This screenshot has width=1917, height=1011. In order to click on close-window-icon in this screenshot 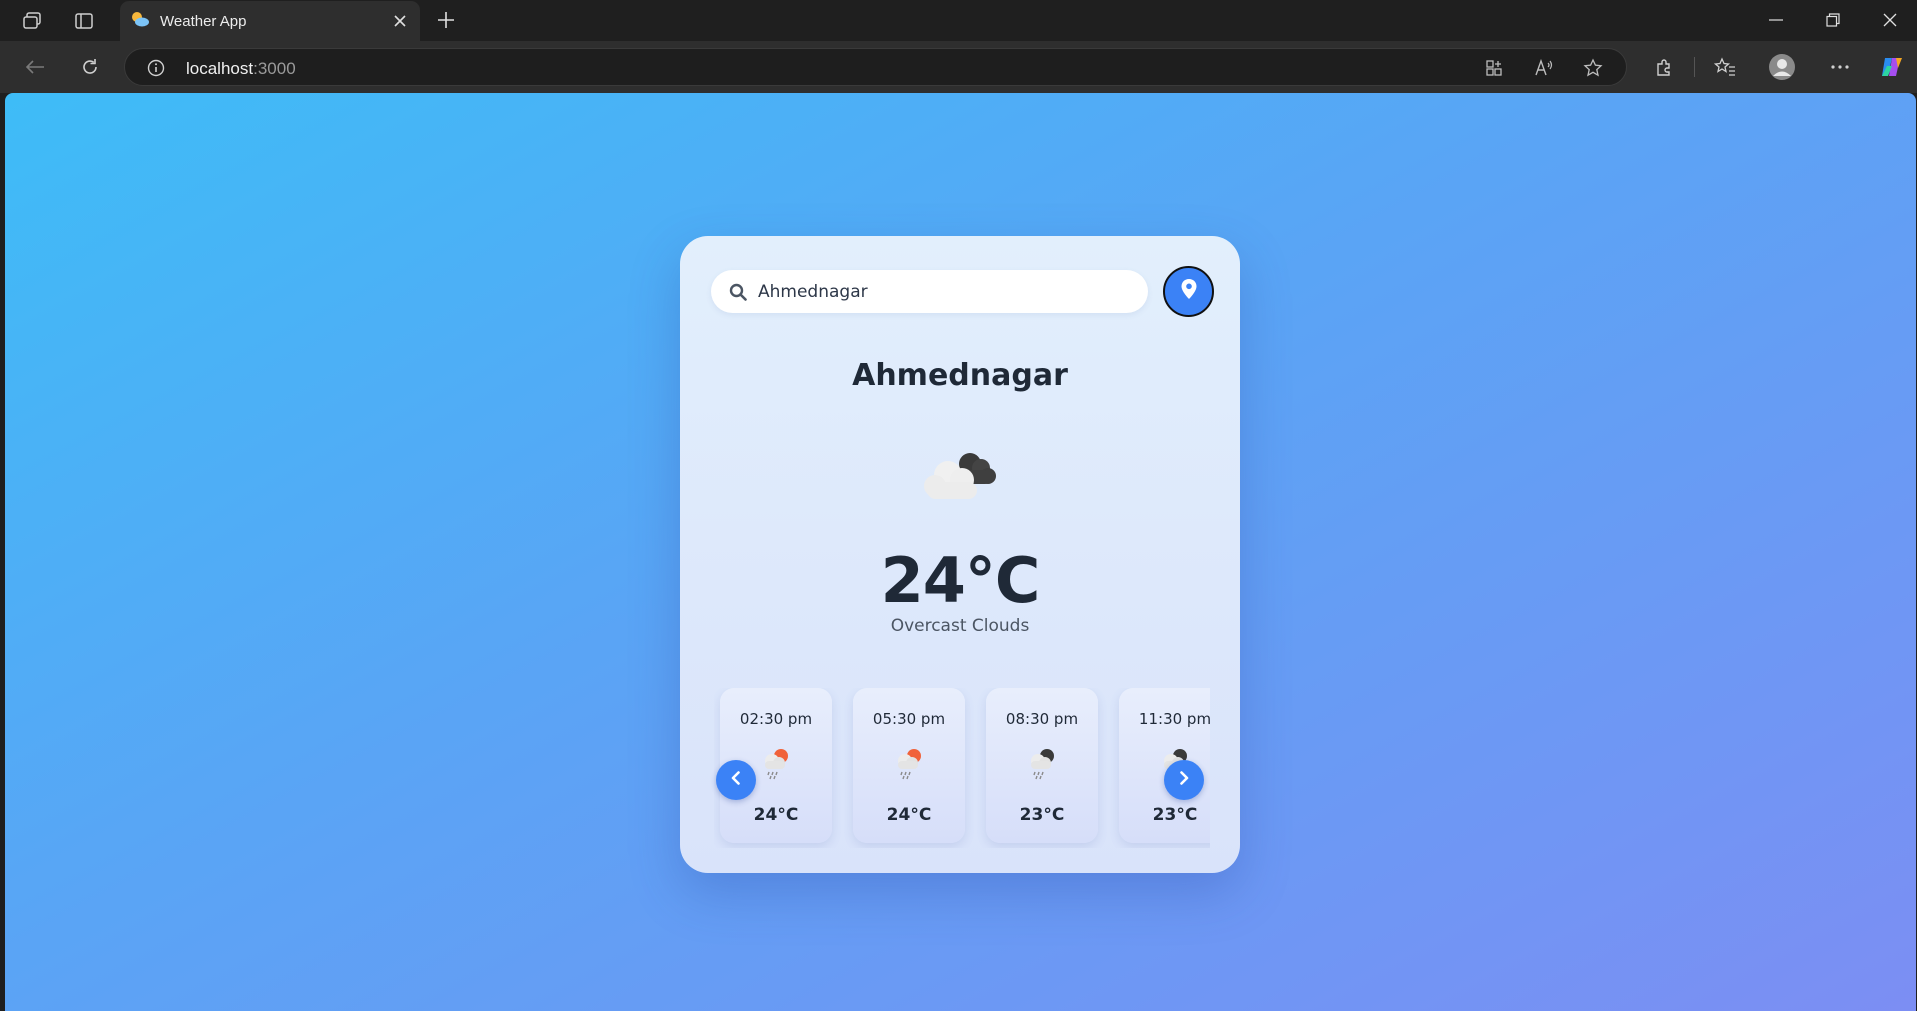, I will do `click(1890, 20)`.